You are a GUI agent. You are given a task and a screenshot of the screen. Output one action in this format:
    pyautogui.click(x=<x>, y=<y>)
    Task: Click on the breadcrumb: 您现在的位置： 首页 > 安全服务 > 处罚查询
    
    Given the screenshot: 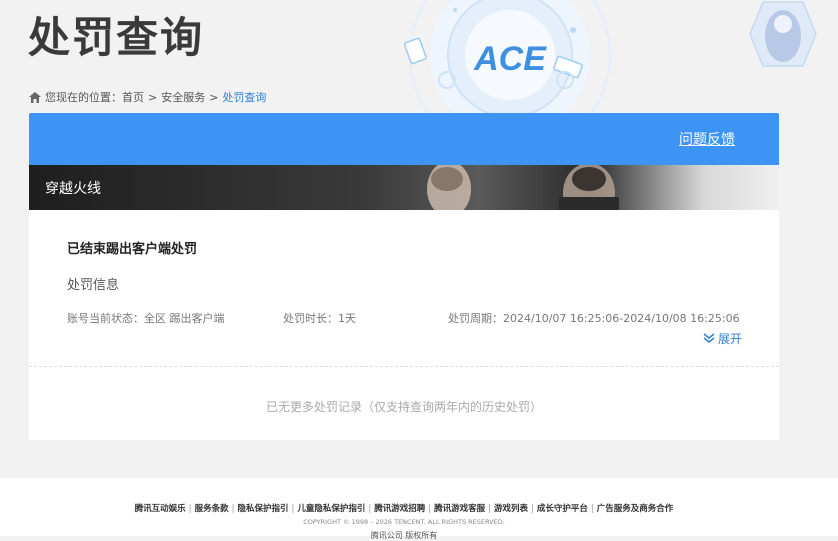 What is the action you would take?
    pyautogui.click(x=147, y=97)
    